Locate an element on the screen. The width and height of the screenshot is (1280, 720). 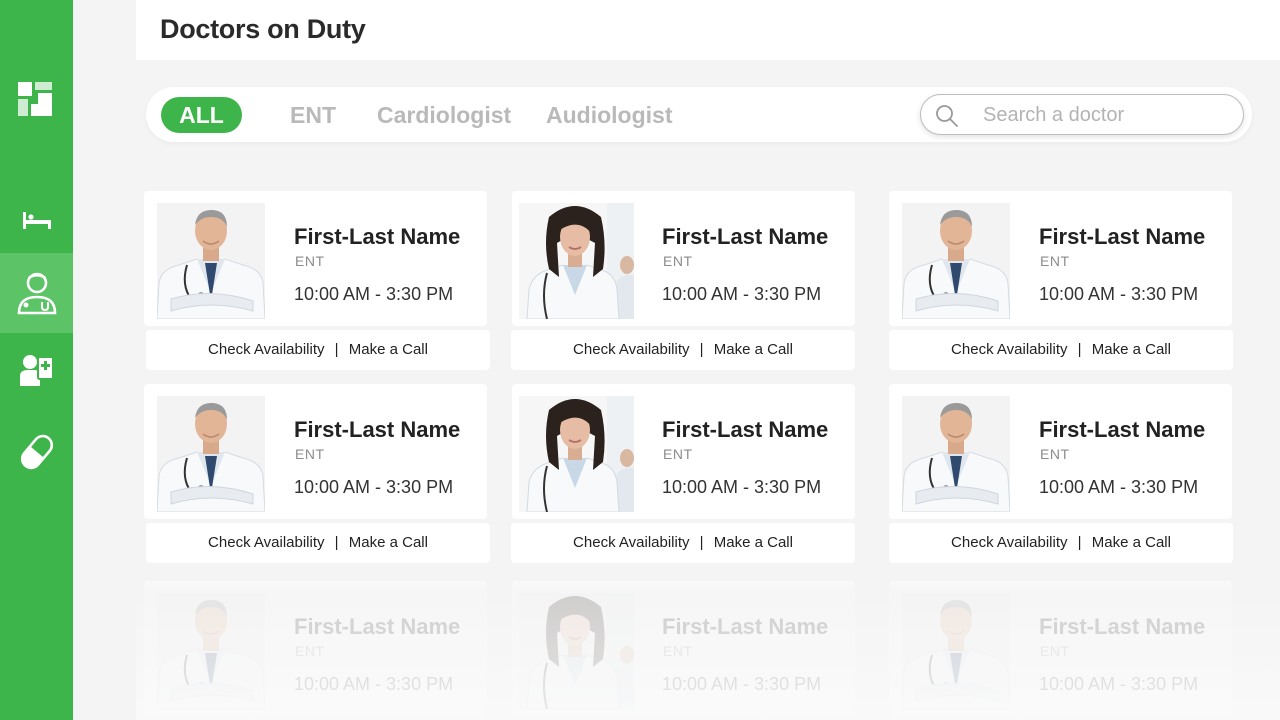
app-logo-icon is located at coordinates (35, 99).